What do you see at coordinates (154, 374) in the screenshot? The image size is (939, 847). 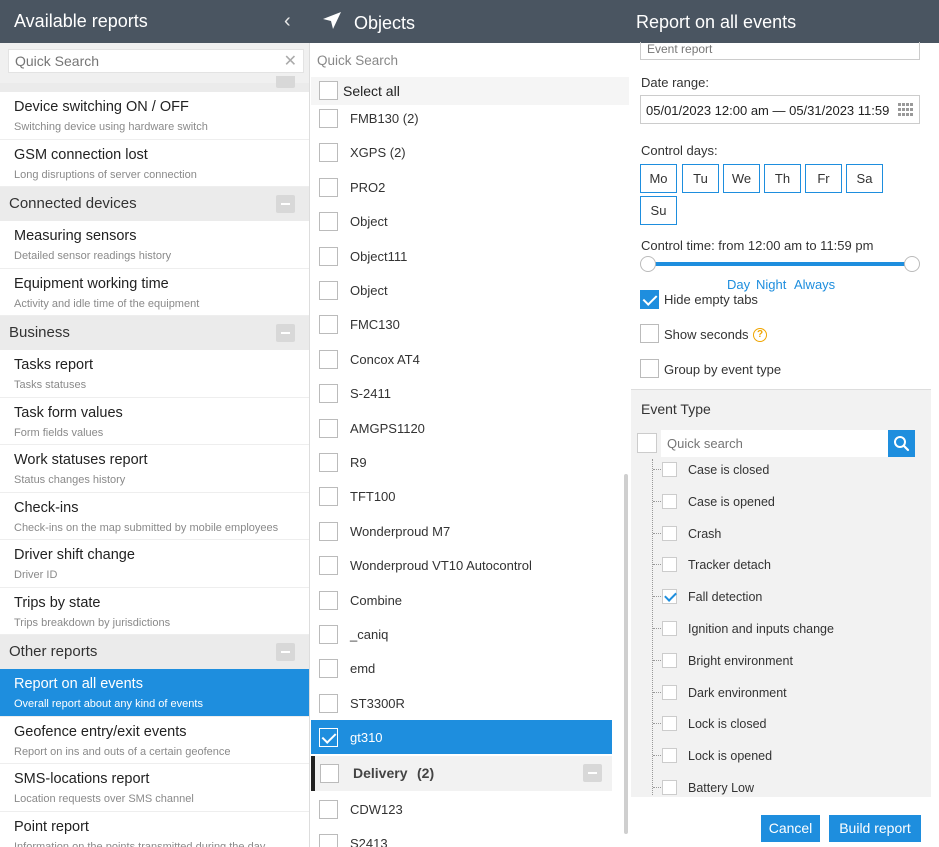 I see `report-item: Tasks report Tasks statuses` at bounding box center [154, 374].